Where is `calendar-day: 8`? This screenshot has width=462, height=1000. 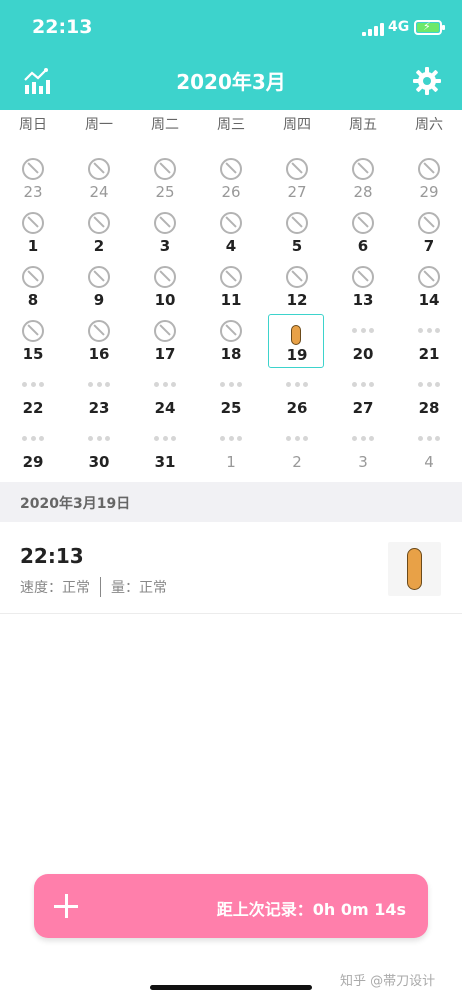 calendar-day: 8 is located at coordinates (33, 285).